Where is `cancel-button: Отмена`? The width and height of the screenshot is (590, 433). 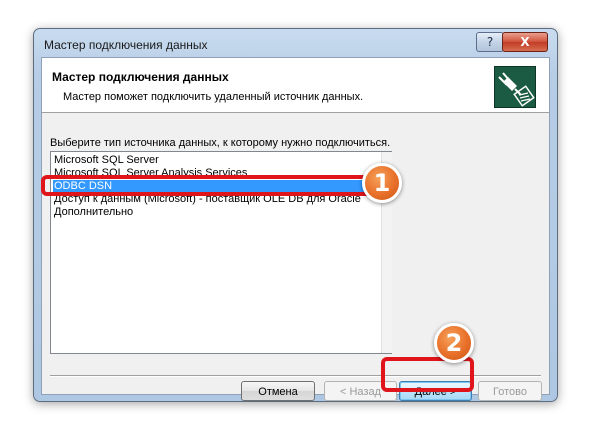
cancel-button: Отмена is located at coordinates (278, 391).